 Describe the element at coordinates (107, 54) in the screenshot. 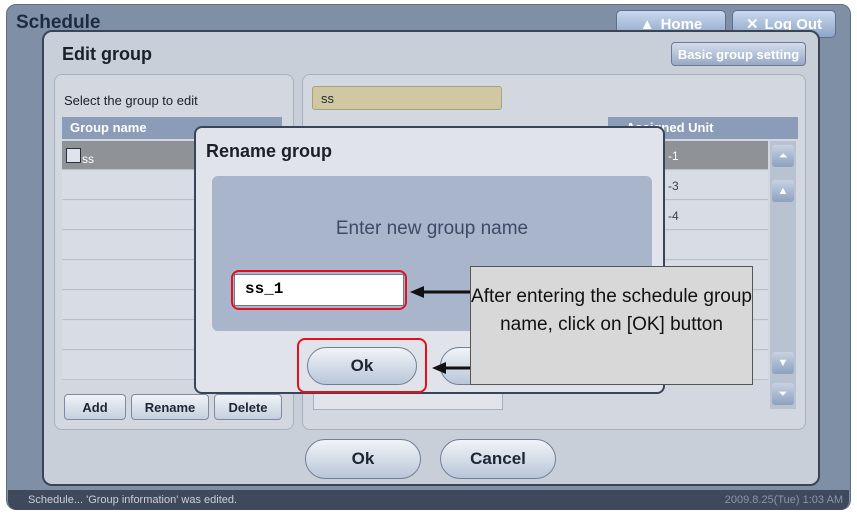

I see `edit-group-title: Edit group` at that location.